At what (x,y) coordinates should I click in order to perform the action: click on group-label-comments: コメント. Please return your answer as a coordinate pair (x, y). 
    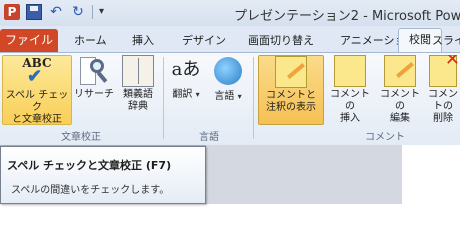
    Looking at the image, I should click on (385, 137).